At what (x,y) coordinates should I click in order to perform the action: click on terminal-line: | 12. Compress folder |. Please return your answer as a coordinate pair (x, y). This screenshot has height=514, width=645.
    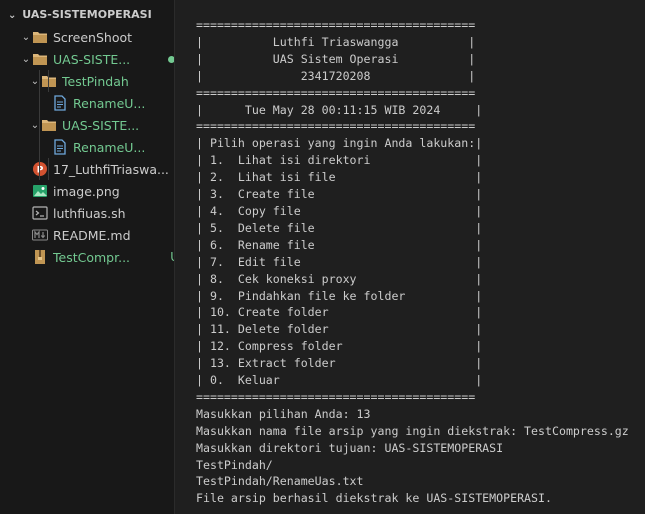
    Looking at the image, I should click on (339, 346).